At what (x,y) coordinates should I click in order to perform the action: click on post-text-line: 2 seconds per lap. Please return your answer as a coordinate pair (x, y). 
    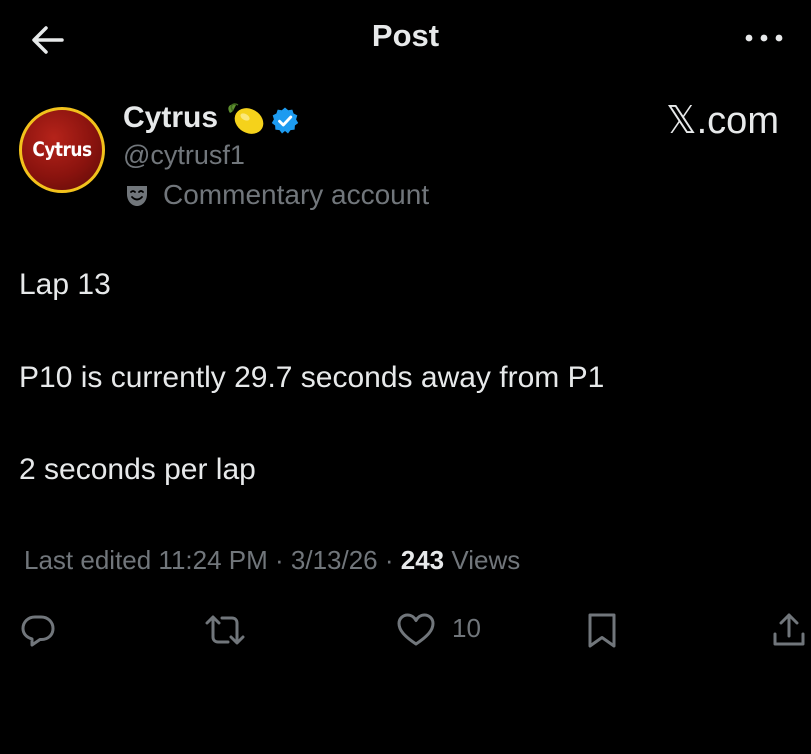
    Looking at the image, I should click on (137, 469).